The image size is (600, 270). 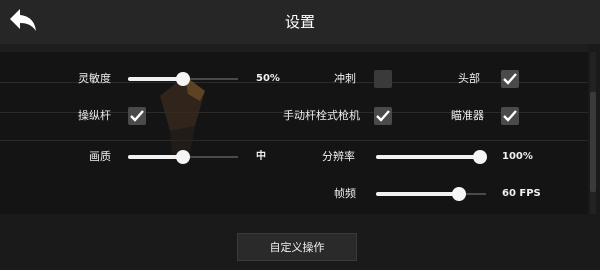 I want to click on custom-controls-button: 自定义操作, so click(x=297, y=247).